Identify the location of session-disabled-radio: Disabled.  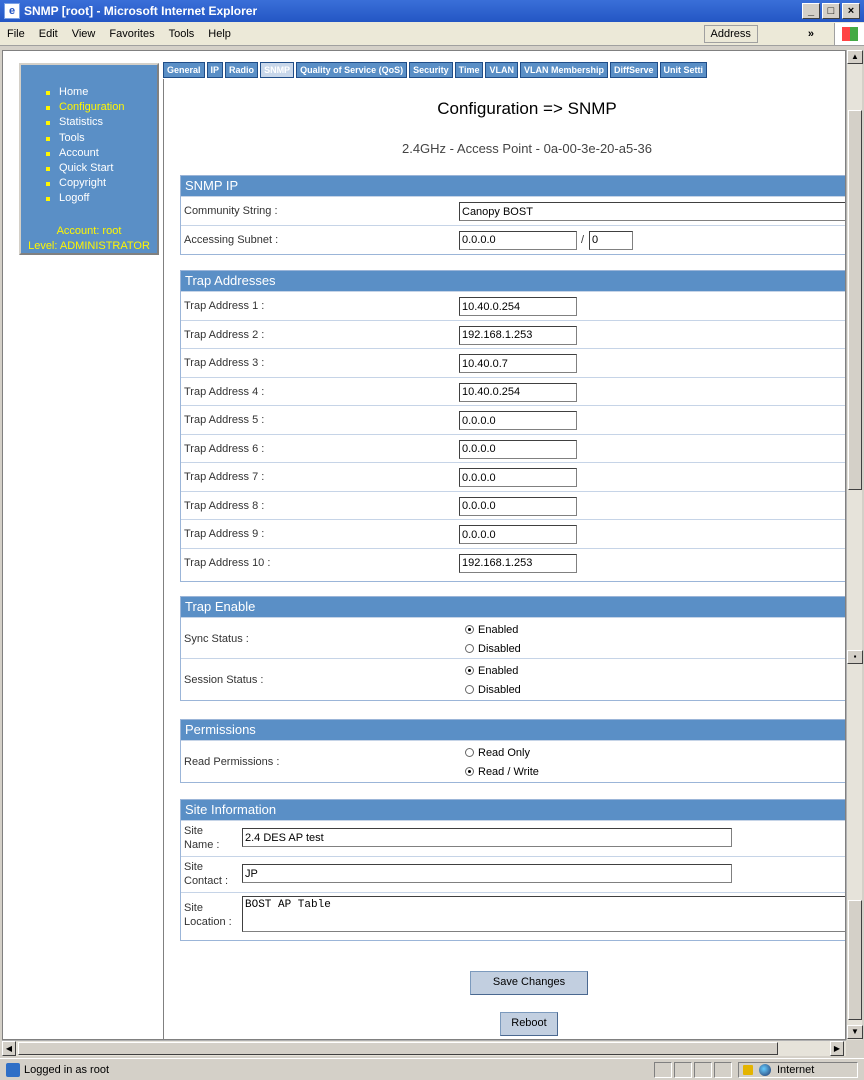
(493, 689).